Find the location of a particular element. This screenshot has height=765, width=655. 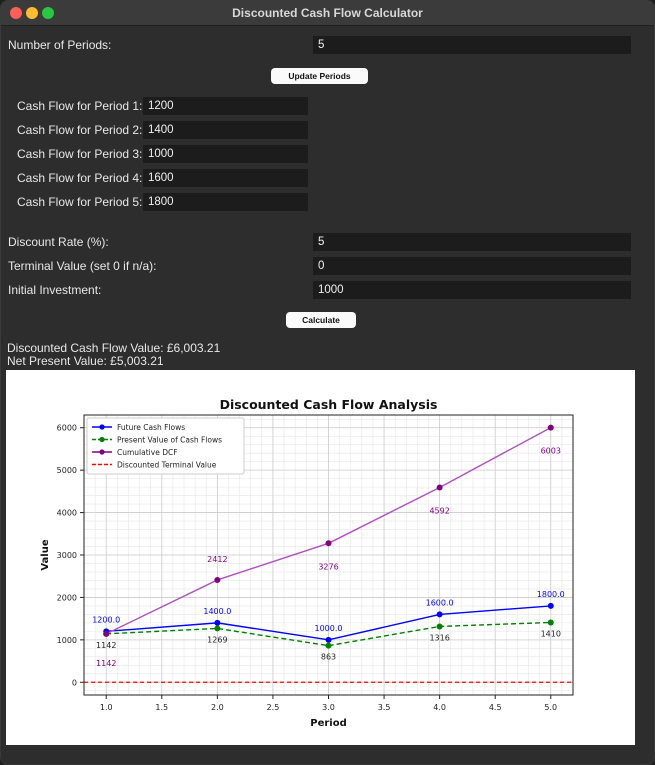

legend-label: Future Cash Flows is located at coordinates (151, 427).